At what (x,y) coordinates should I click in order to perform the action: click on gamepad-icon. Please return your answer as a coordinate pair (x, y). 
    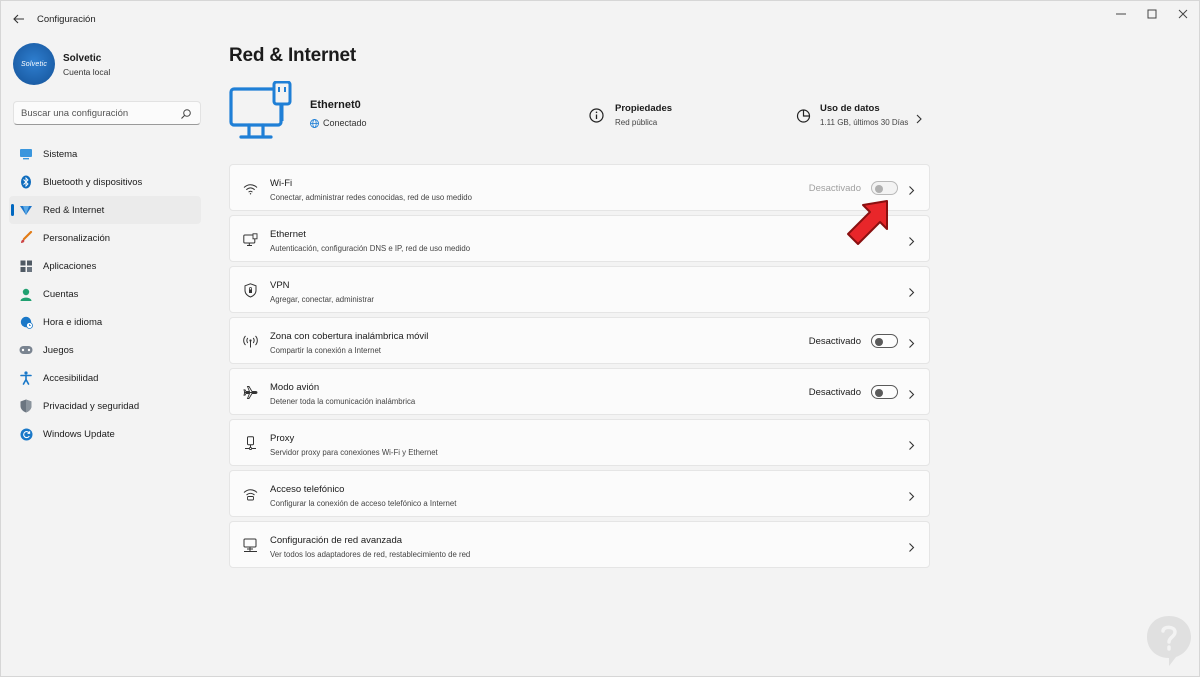
    Looking at the image, I should click on (26, 350).